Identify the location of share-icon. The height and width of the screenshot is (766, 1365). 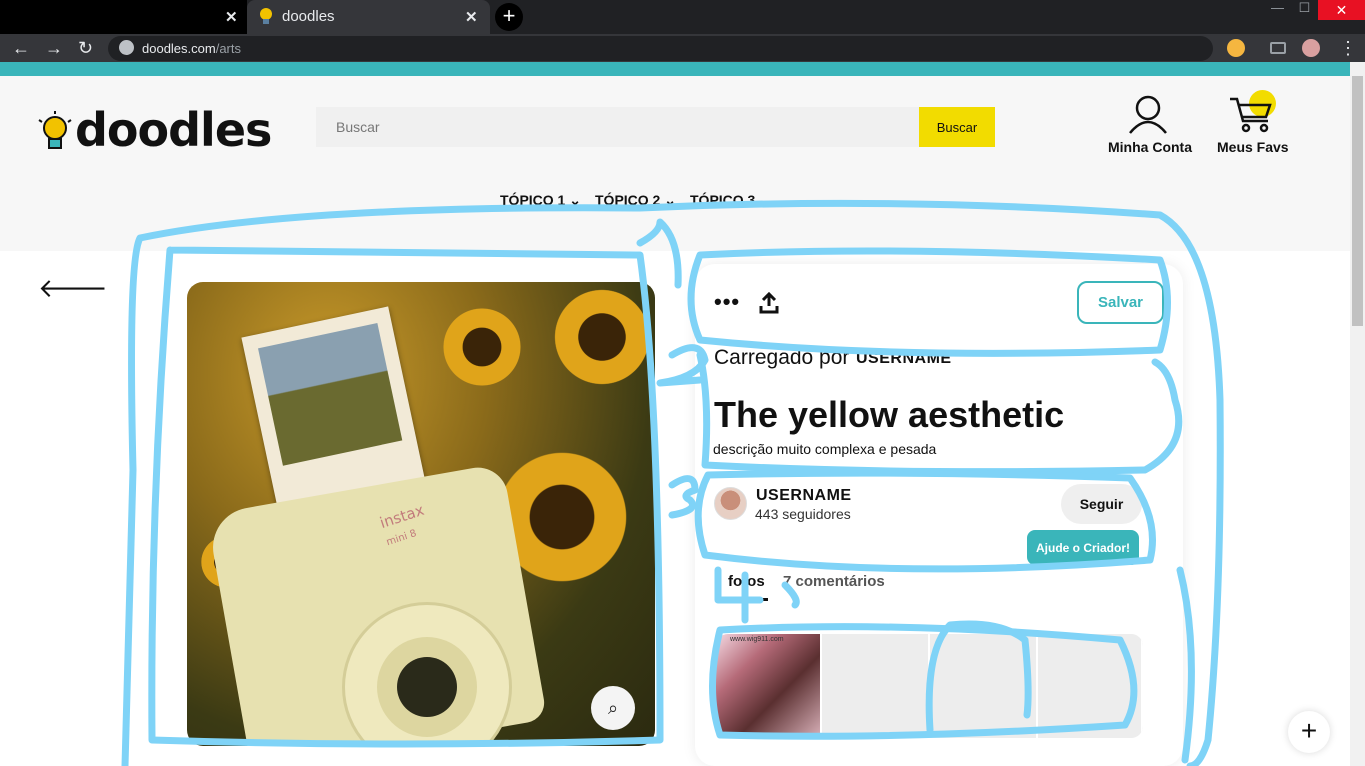
(769, 303).